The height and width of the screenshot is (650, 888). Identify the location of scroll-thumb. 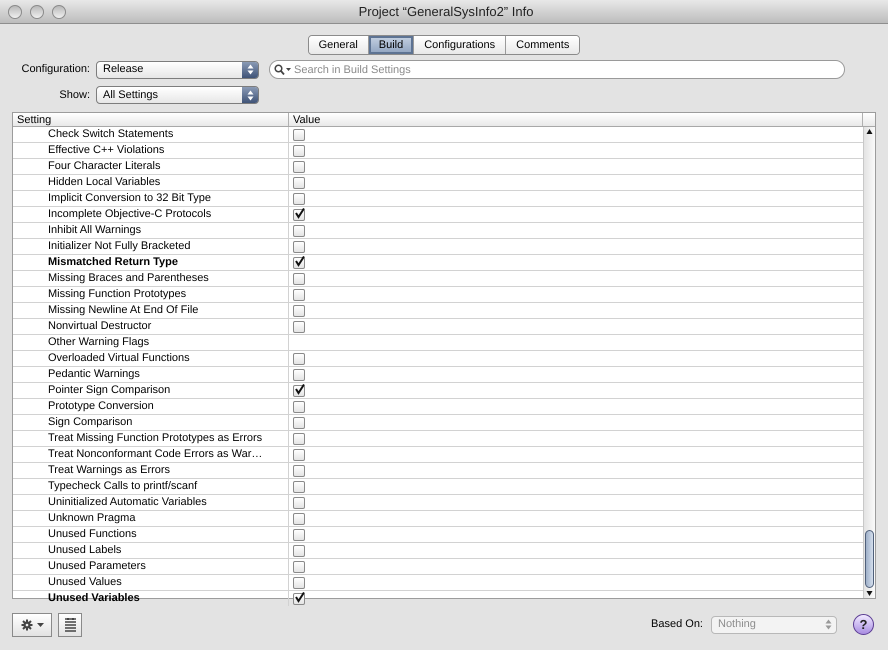
(869, 559).